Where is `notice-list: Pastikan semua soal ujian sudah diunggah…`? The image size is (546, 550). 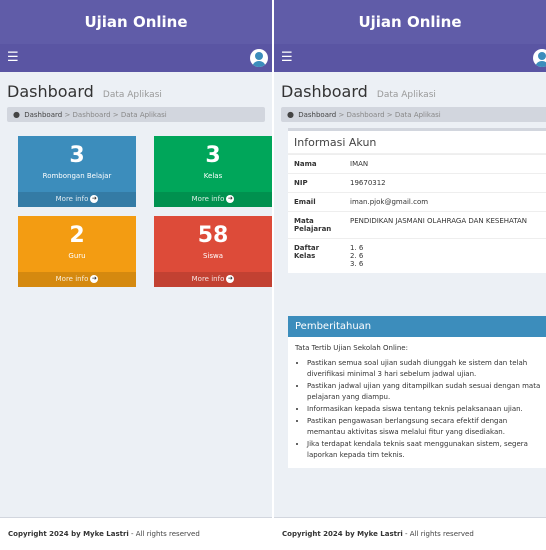 notice-list: Pastikan semua soal ujian sudah diunggah… is located at coordinates (419, 409).